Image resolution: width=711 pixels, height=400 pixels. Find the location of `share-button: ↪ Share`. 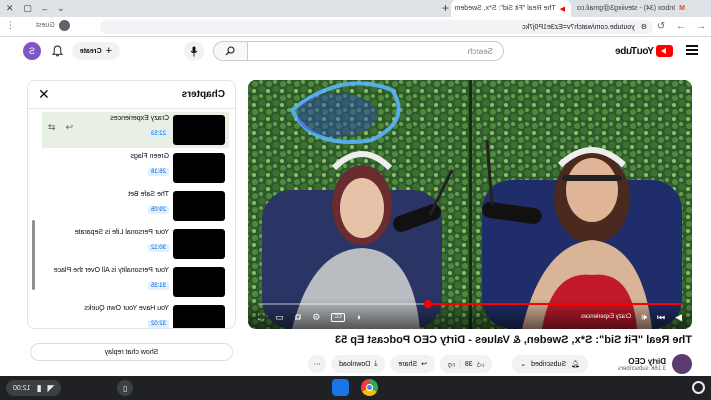

share-button: ↪ Share is located at coordinates (412, 364).